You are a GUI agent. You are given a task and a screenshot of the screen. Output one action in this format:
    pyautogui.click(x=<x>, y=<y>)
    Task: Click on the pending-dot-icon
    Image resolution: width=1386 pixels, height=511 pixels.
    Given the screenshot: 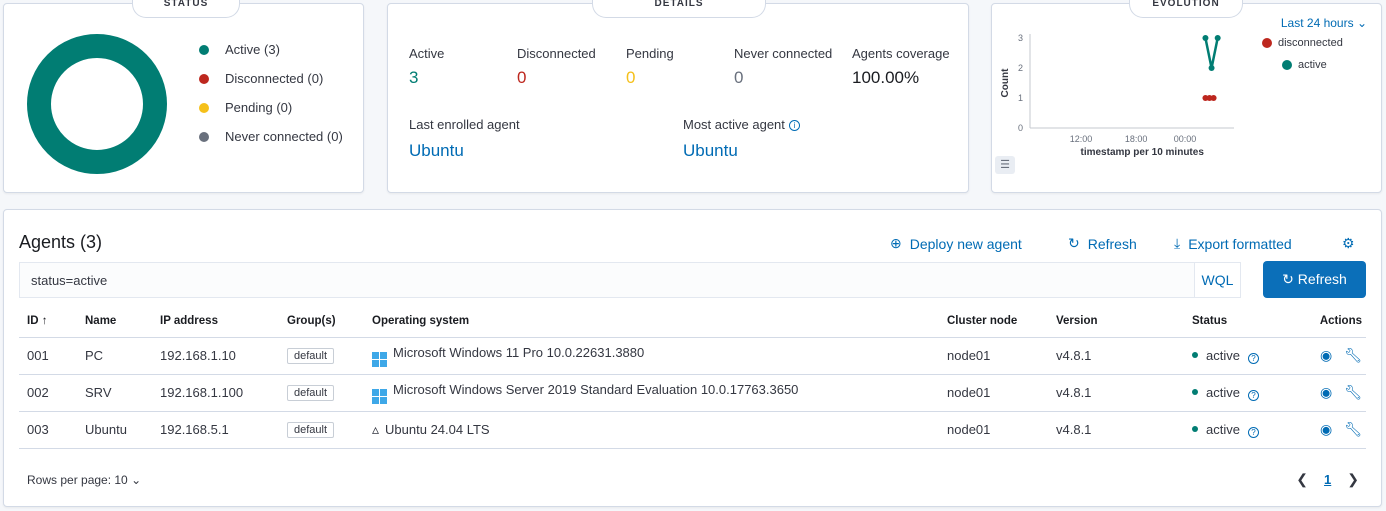 What is the action you would take?
    pyautogui.click(x=204, y=107)
    